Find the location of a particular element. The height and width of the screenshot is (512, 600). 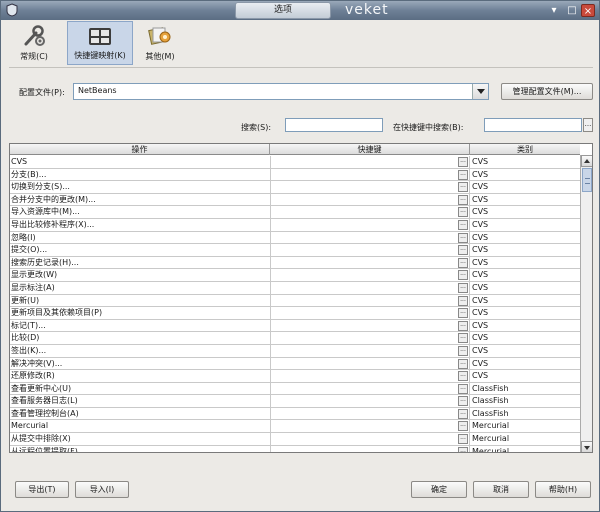

table-row: 查看服务器日志(L)... ClassFish is located at coordinates (295, 401).